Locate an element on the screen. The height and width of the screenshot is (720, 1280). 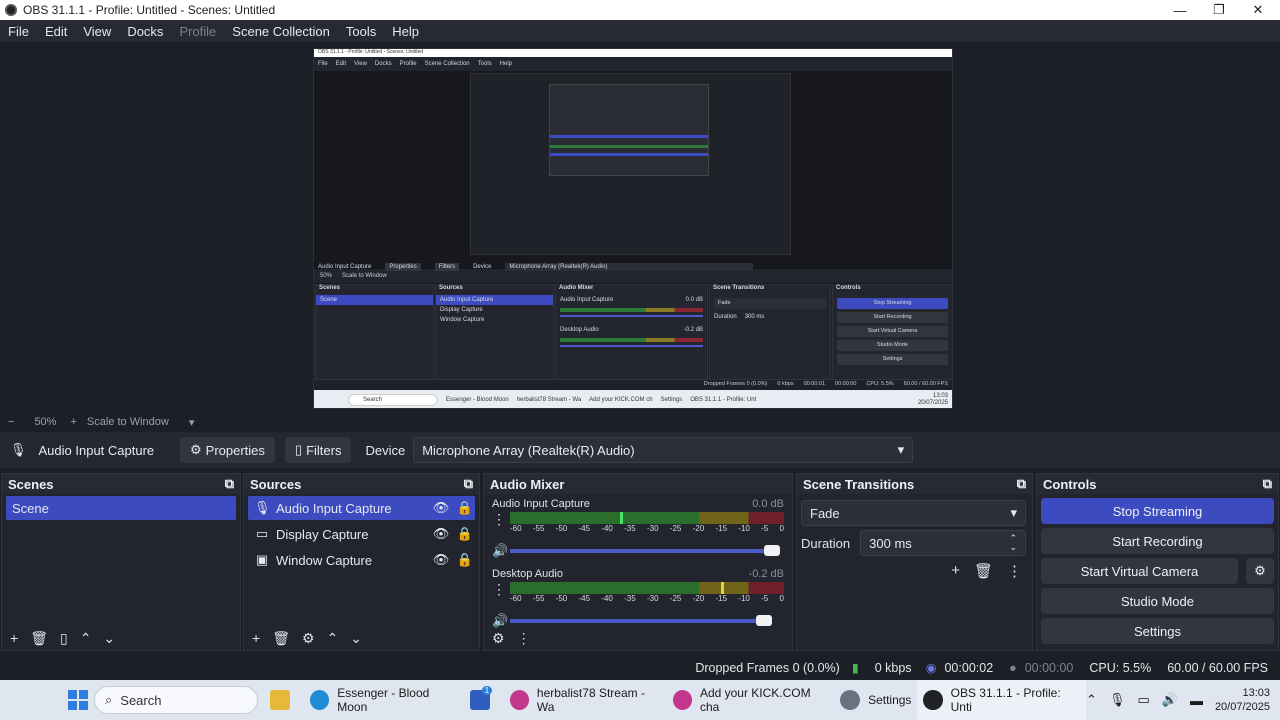
preview-nested-bar is located at coordinates (629, 146).